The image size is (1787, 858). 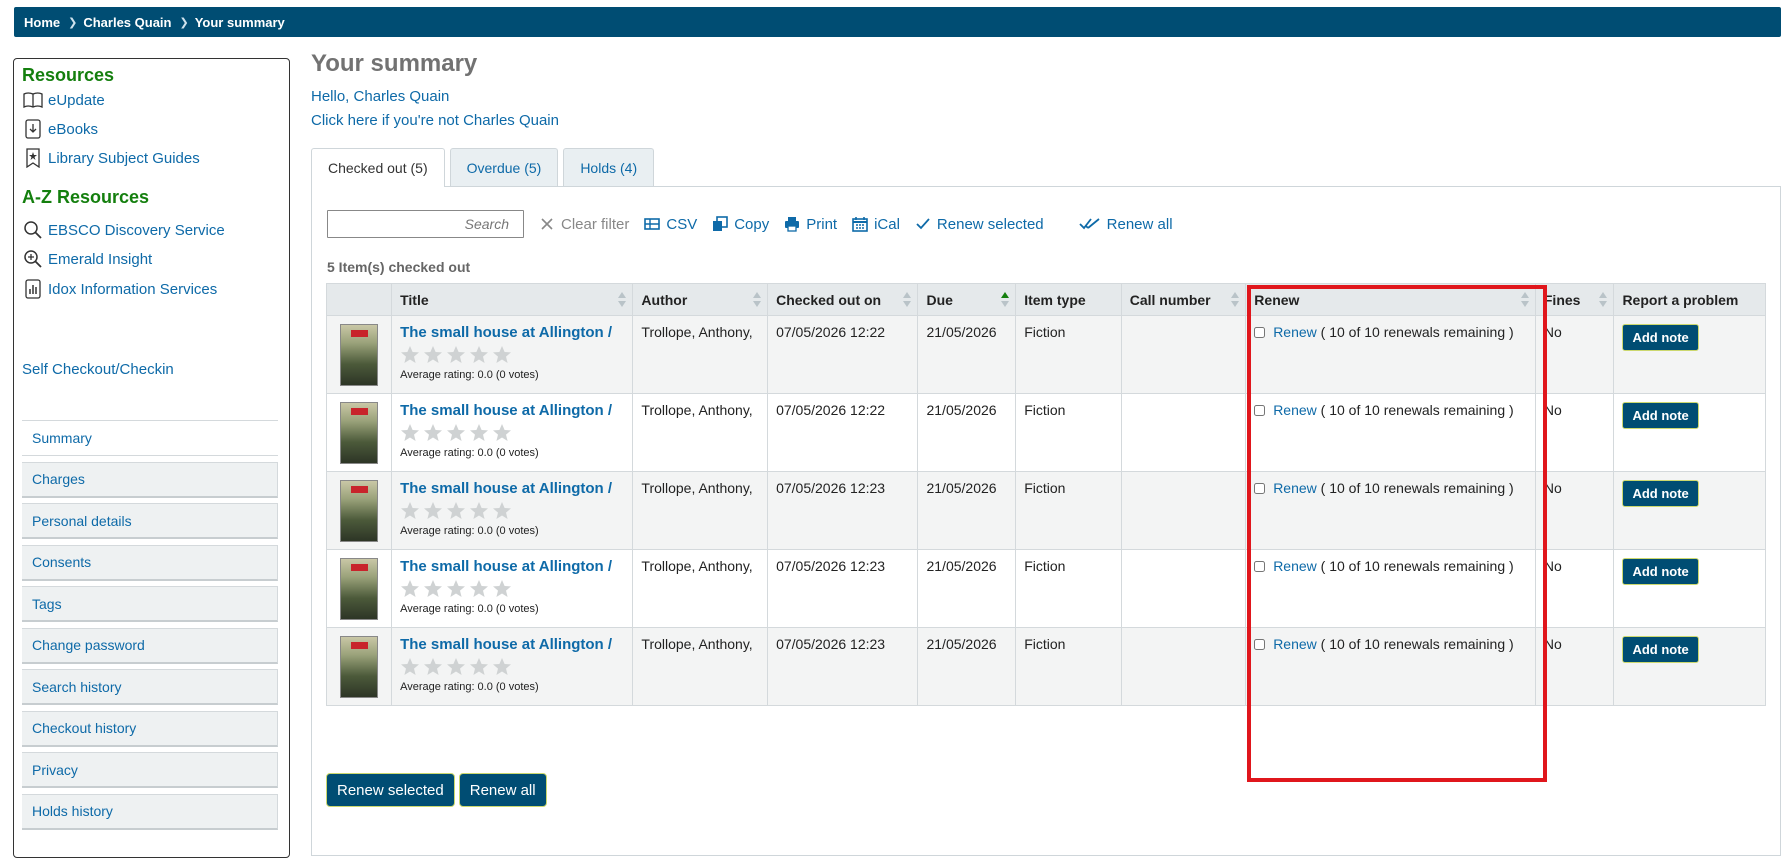 I want to click on sidebar-link-ebooks: eBooks, so click(x=60, y=129).